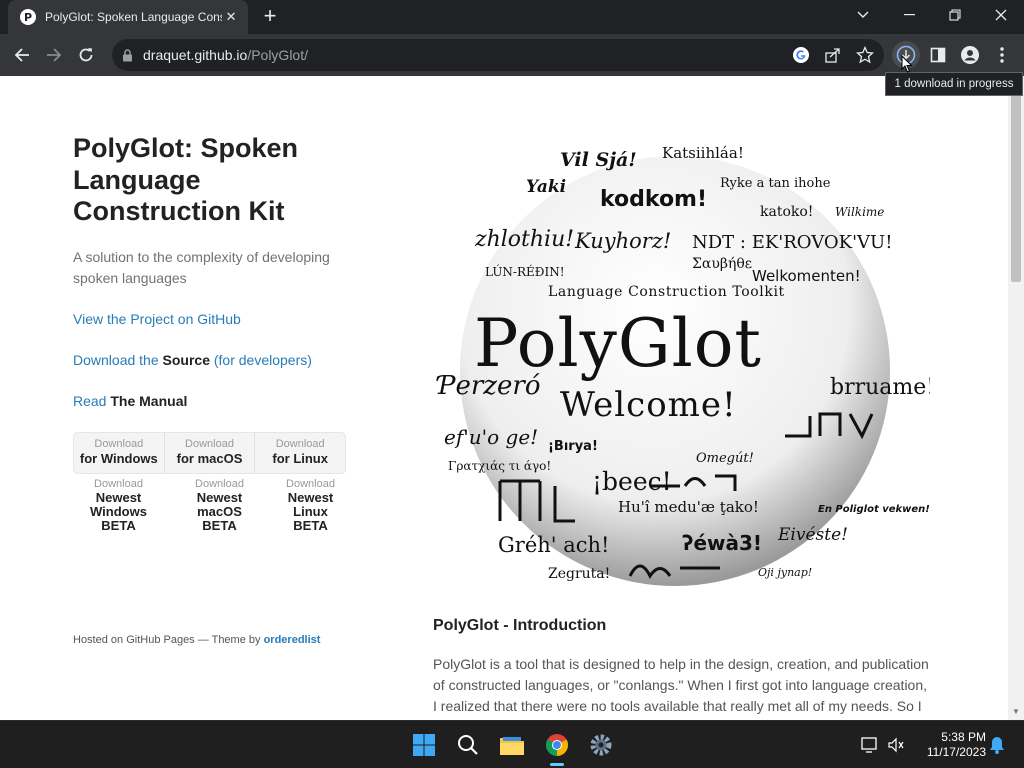  What do you see at coordinates (310, 505) in the screenshot?
I see `beta-linux-button: Download Newest Linux BETA` at bounding box center [310, 505].